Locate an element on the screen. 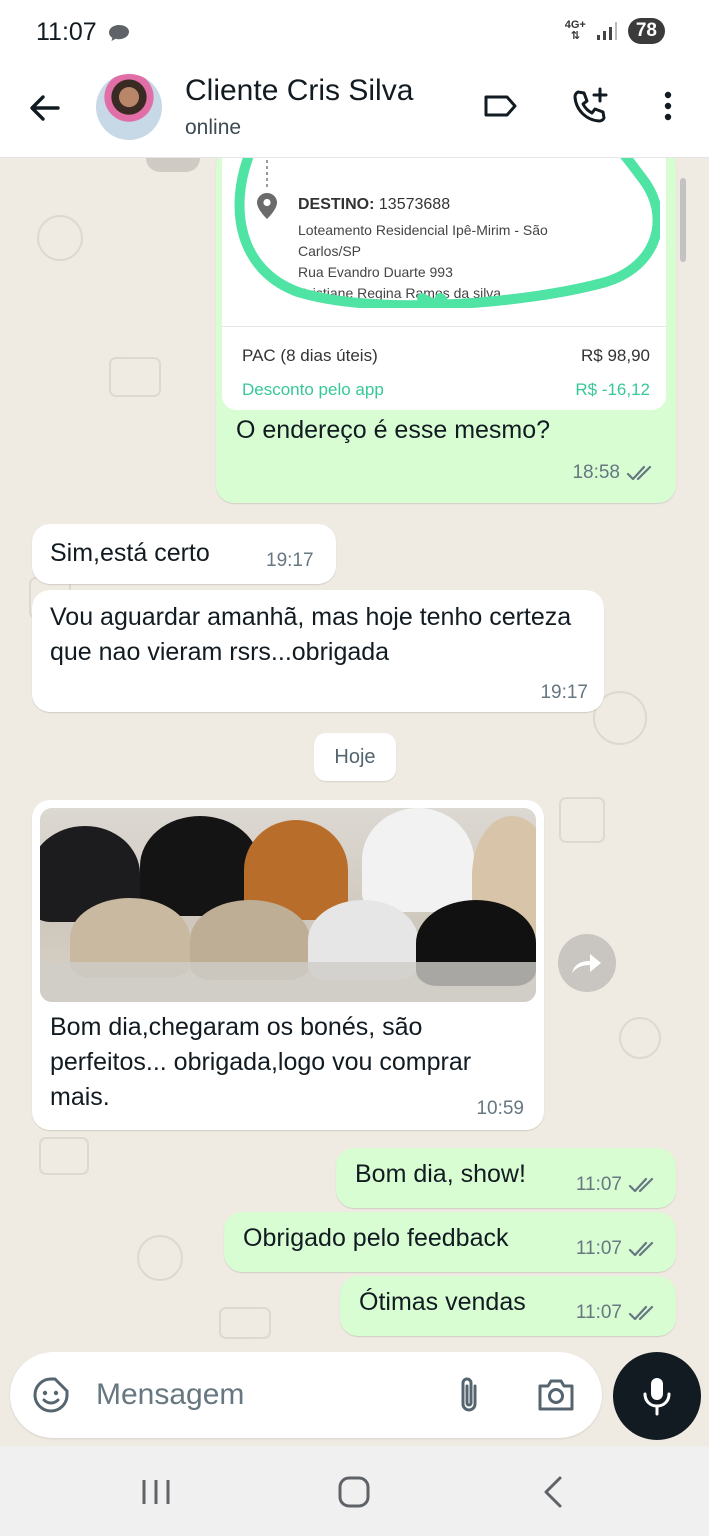  message-text: Ótimas vendas is located at coordinates (442, 1302).